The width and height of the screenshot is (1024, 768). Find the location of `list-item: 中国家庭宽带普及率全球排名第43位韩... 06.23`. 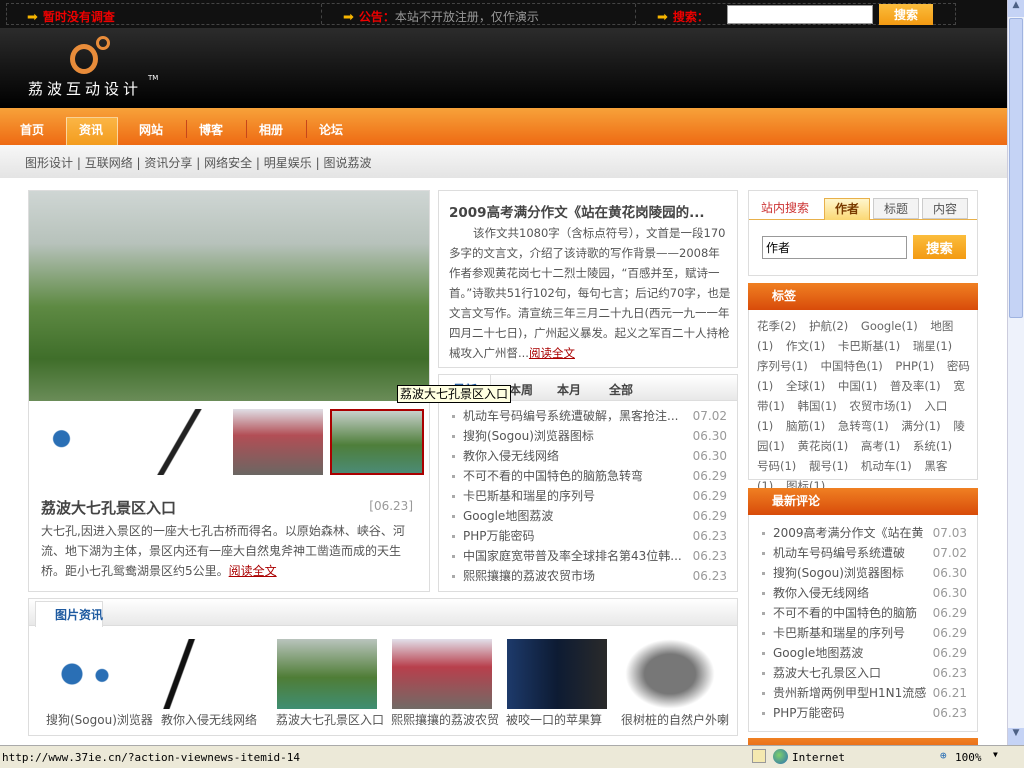

list-item: 中国家庭宽带普及率全球排名第43位韩... 06.23 is located at coordinates (588, 556).